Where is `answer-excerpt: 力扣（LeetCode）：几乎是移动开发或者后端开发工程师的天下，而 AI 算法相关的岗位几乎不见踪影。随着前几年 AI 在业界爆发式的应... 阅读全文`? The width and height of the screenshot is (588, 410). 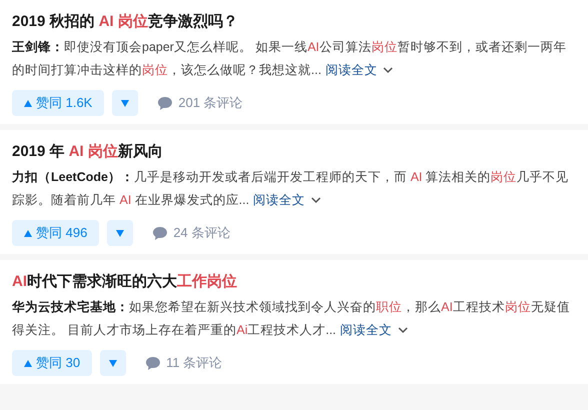
answer-excerpt: 力扣（LeetCode）：几乎是移动开发或者后端开发工程师的天下，而 AI 算法相关的岗位几乎不见踪影。随着前几年 AI 在业界爆发式的应... 阅读全文 is located at coordinates (294, 189).